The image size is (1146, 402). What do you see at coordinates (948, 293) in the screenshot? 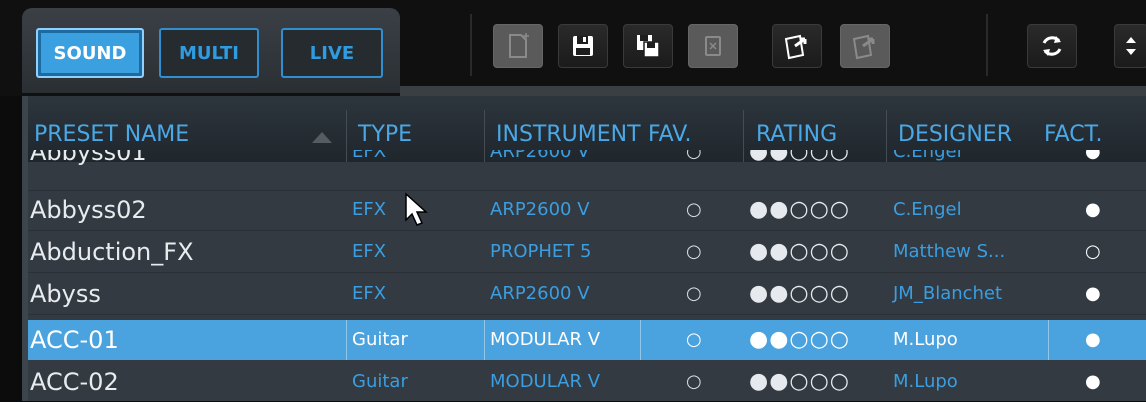
I see `designer-cell: JM_Blanchet` at bounding box center [948, 293].